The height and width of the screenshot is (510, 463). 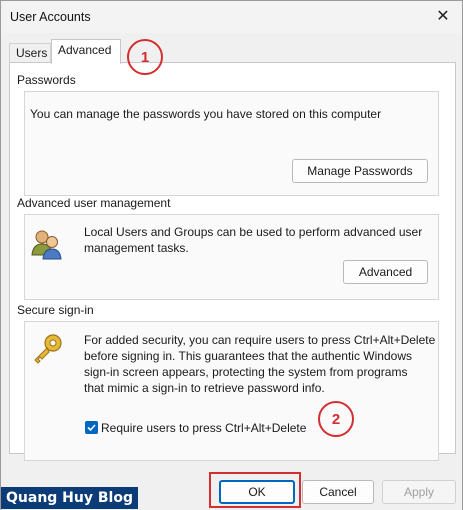 I want to click on advanced-user-mgmt-description-2: management tasks., so click(x=136, y=248).